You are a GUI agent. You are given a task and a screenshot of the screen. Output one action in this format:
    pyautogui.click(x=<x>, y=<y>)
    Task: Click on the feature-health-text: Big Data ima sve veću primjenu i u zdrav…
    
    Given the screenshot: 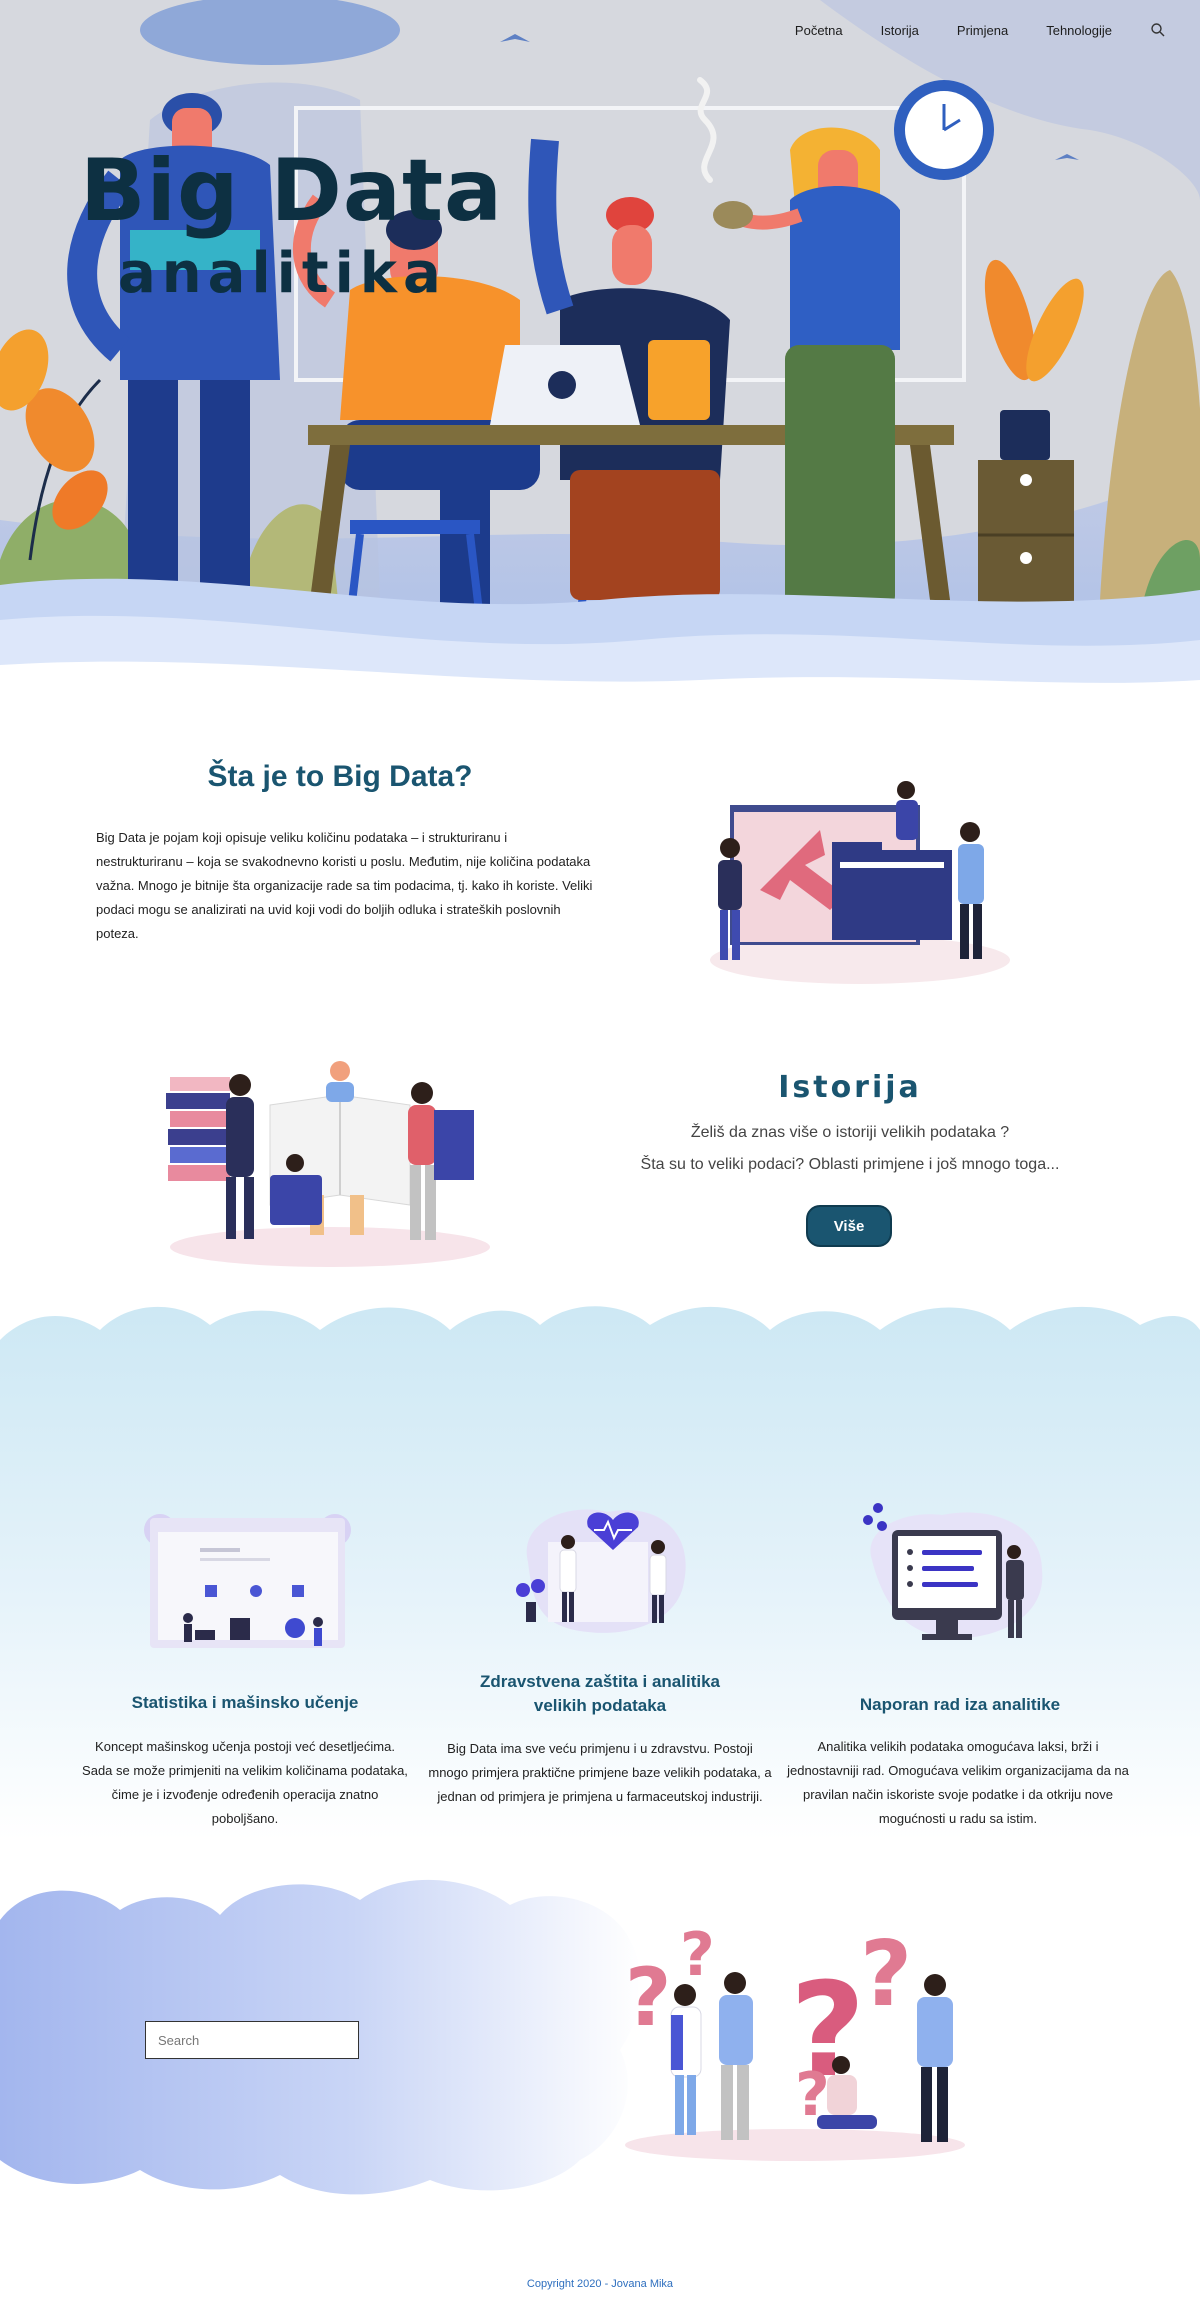 What is the action you would take?
    pyautogui.click(x=600, y=1772)
    